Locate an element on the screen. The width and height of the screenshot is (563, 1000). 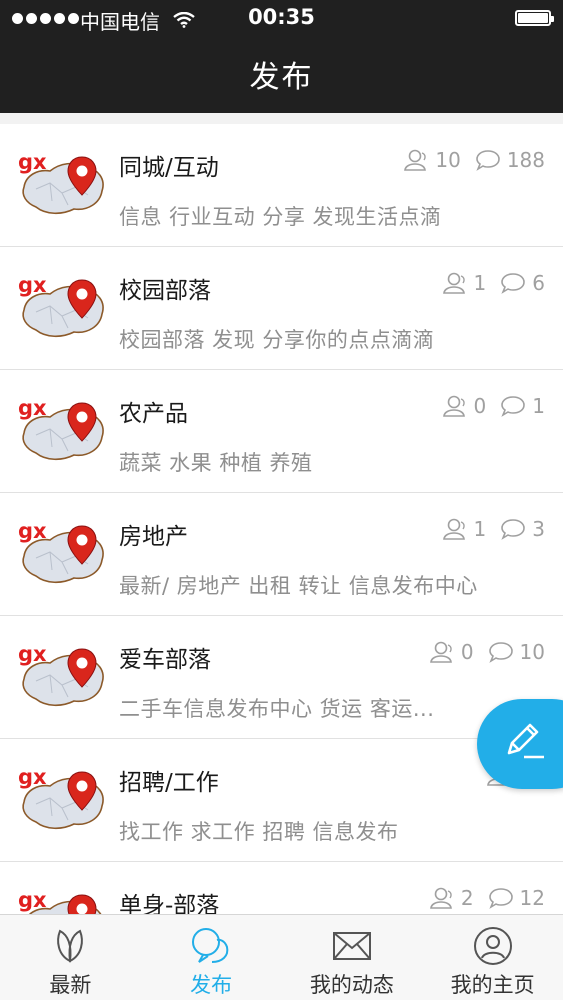
channel-stats: 10 188 is located at coordinates (474, 160).